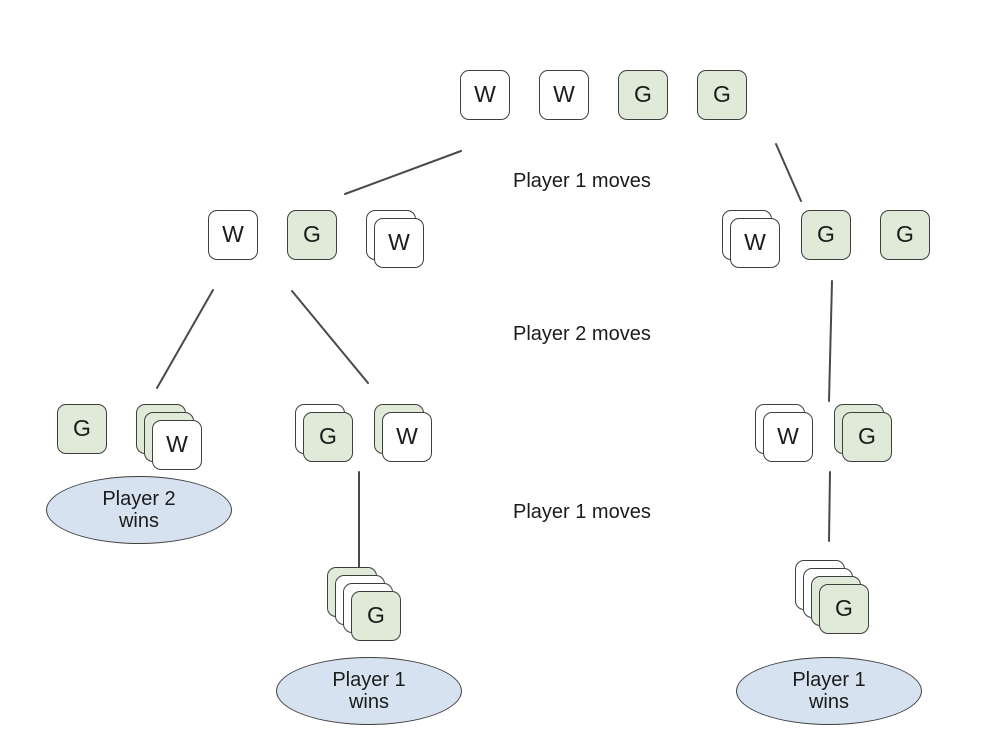 This screenshot has width=1000, height=756. What do you see at coordinates (139, 498) in the screenshot?
I see `outcome-line-1: Player 2` at bounding box center [139, 498].